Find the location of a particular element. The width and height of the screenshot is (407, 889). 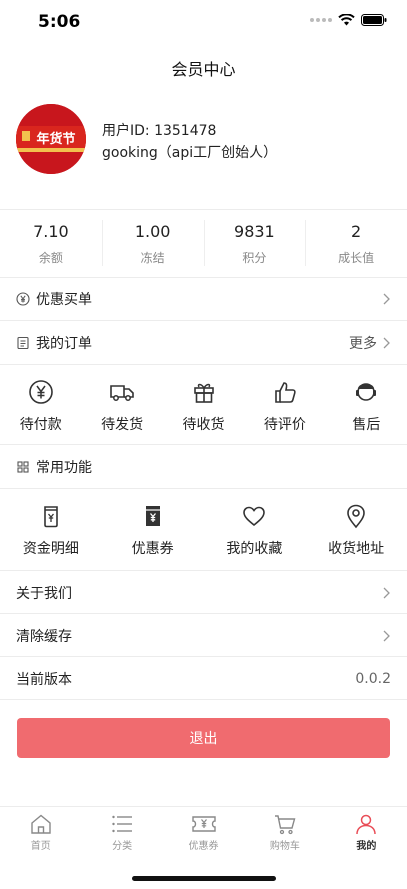

stat-label: 积分 is located at coordinates (254, 258).